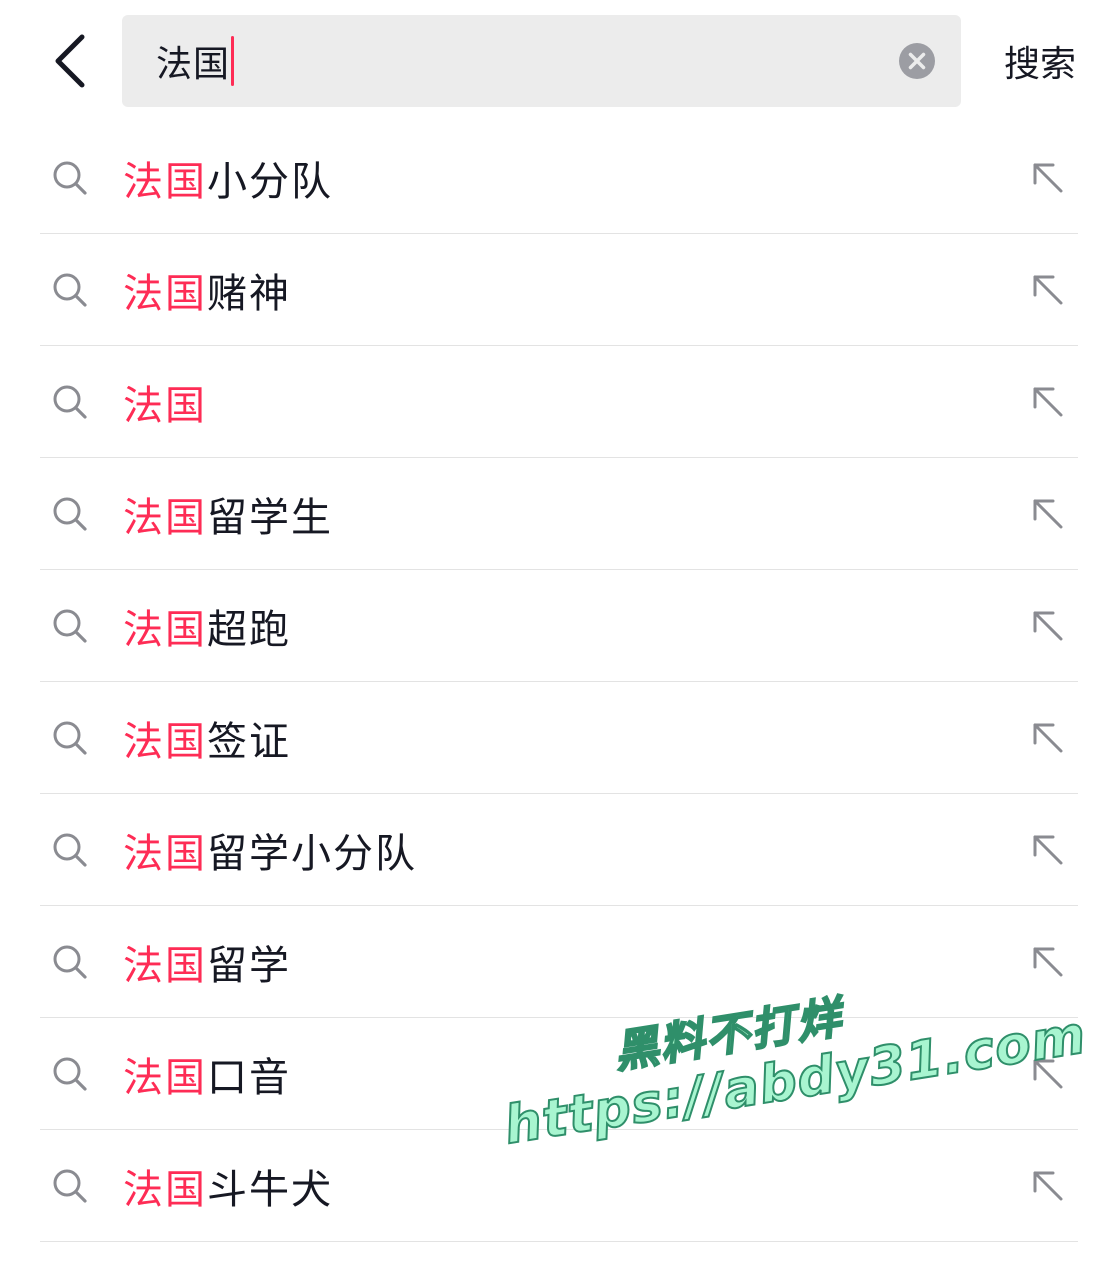  What do you see at coordinates (312, 853) in the screenshot?
I see `suggestion-rest: 留学小分队` at bounding box center [312, 853].